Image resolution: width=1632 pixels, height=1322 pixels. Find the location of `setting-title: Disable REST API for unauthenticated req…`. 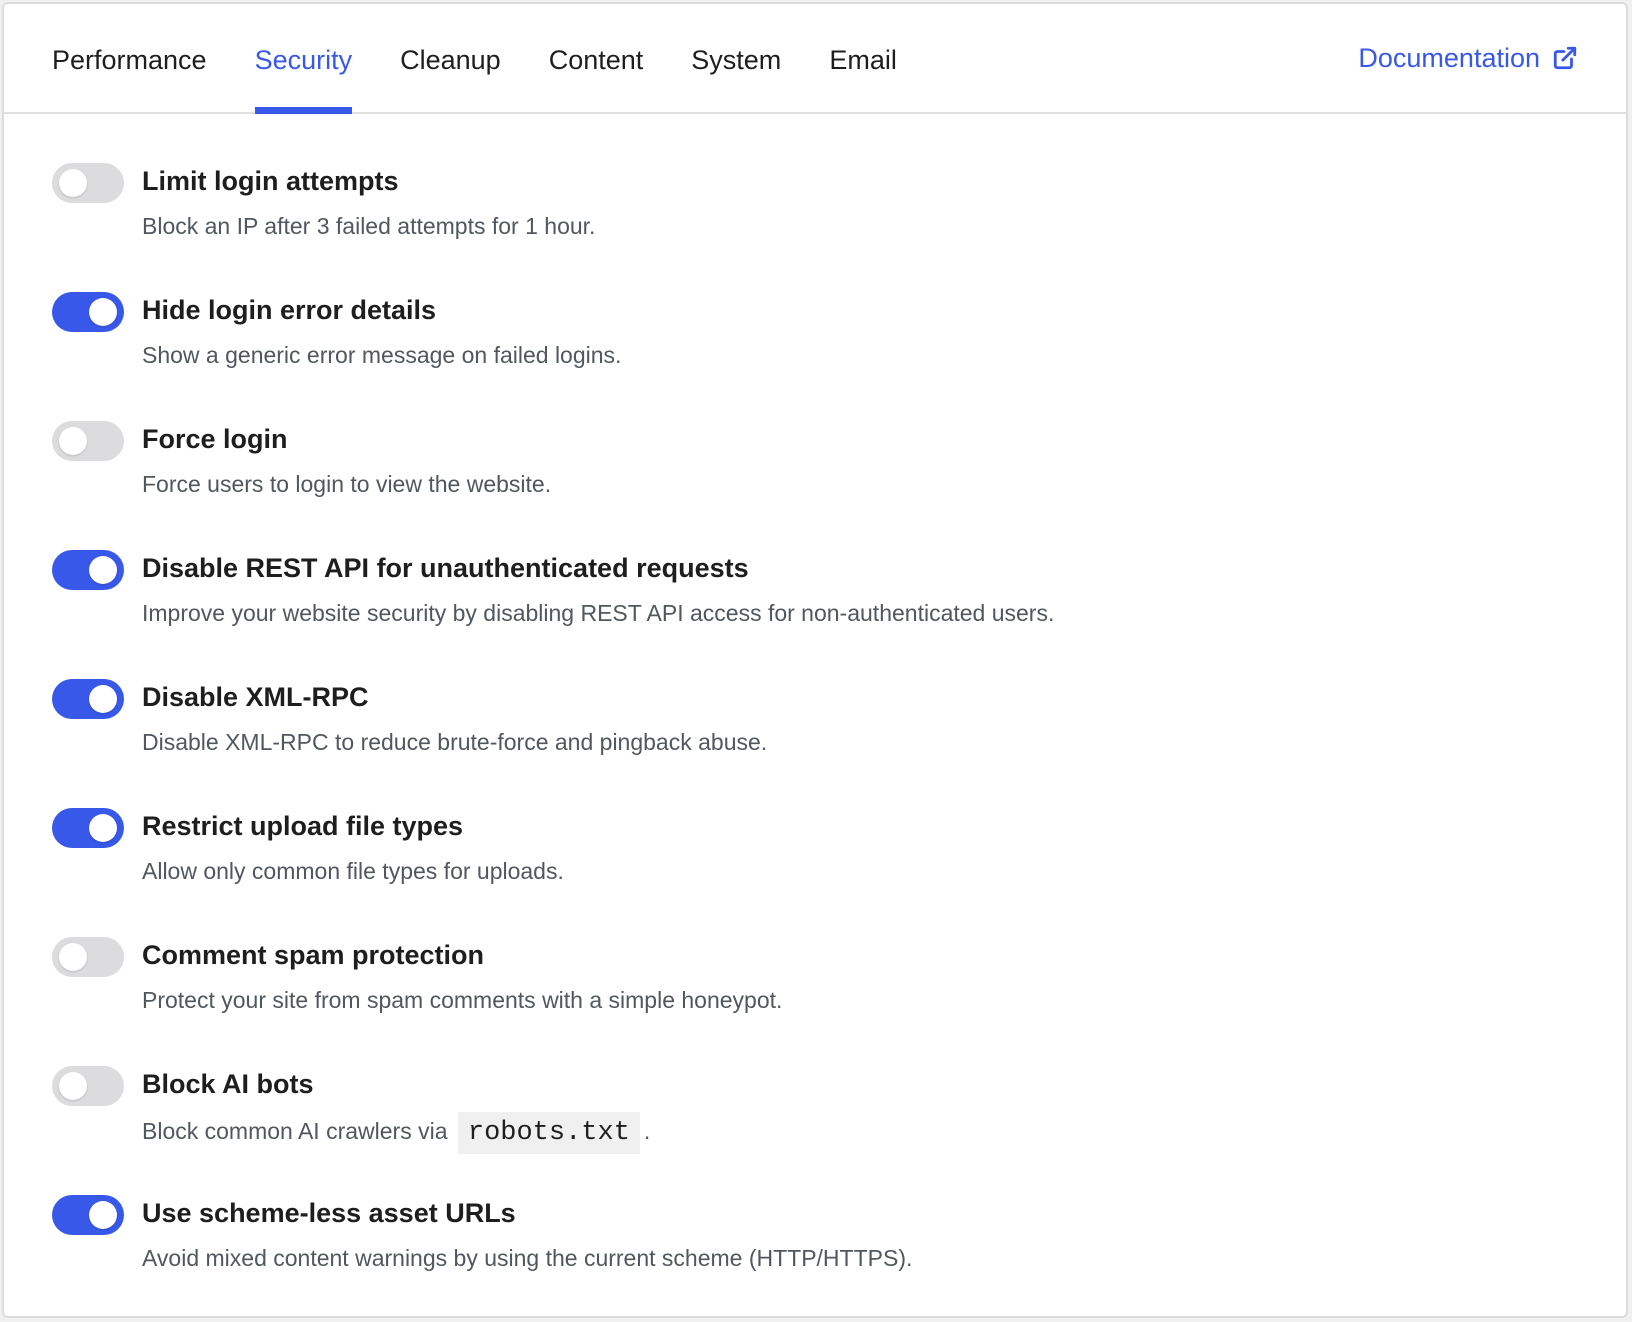

setting-title: Disable REST API for unauthenticated req… is located at coordinates (445, 568).